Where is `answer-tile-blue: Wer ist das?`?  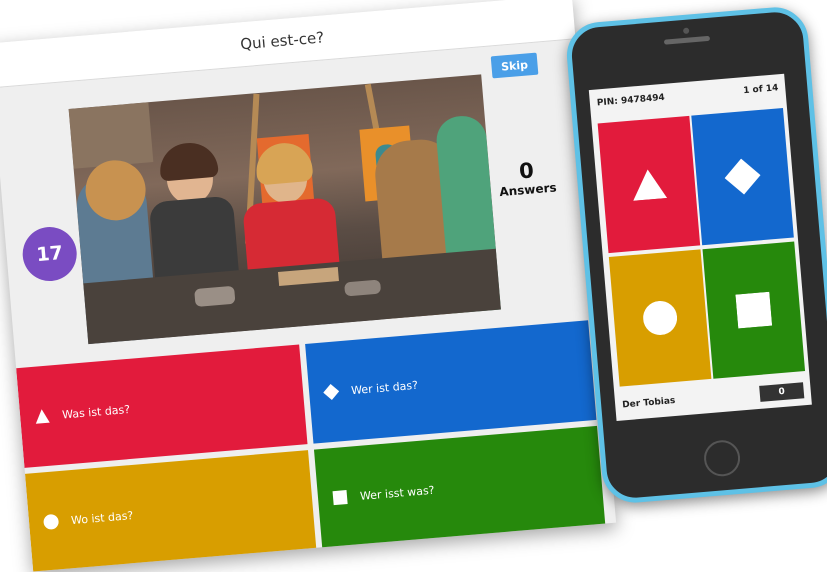 answer-tile-blue: Wer ist das? is located at coordinates (451, 382).